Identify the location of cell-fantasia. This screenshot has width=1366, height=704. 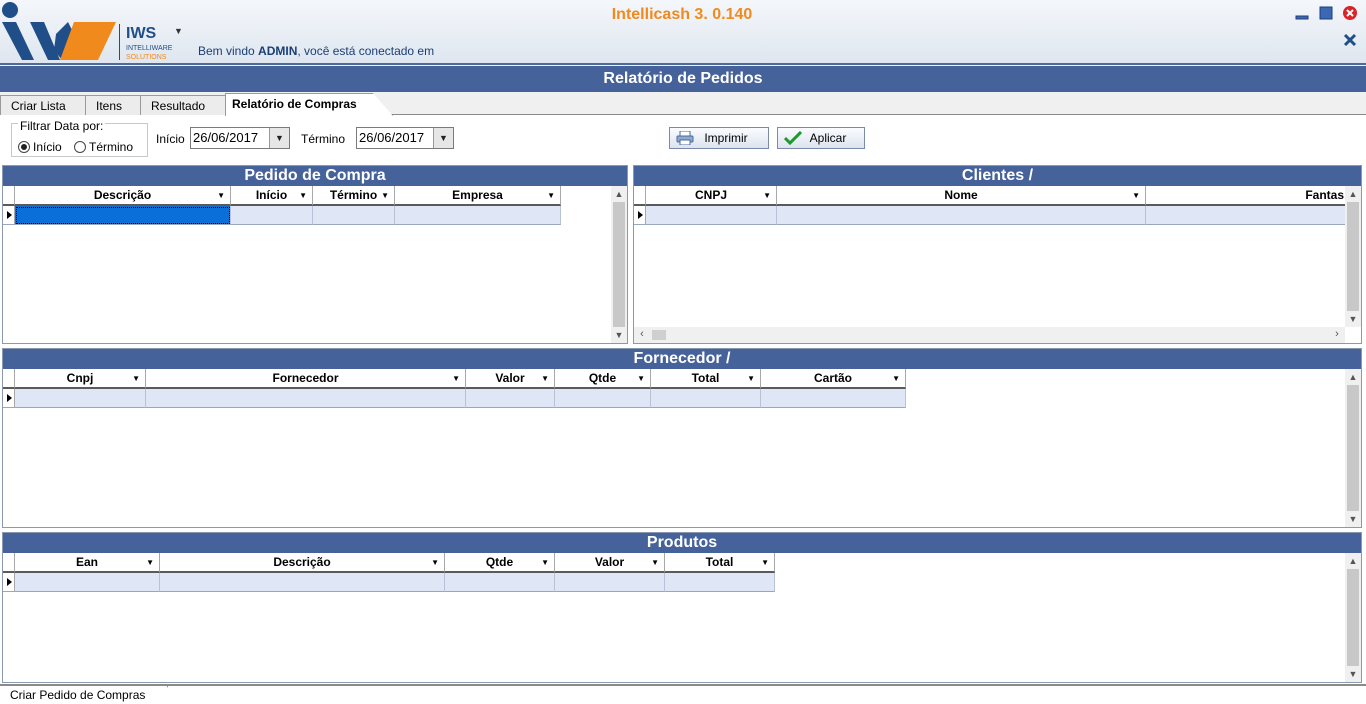
(1246, 215).